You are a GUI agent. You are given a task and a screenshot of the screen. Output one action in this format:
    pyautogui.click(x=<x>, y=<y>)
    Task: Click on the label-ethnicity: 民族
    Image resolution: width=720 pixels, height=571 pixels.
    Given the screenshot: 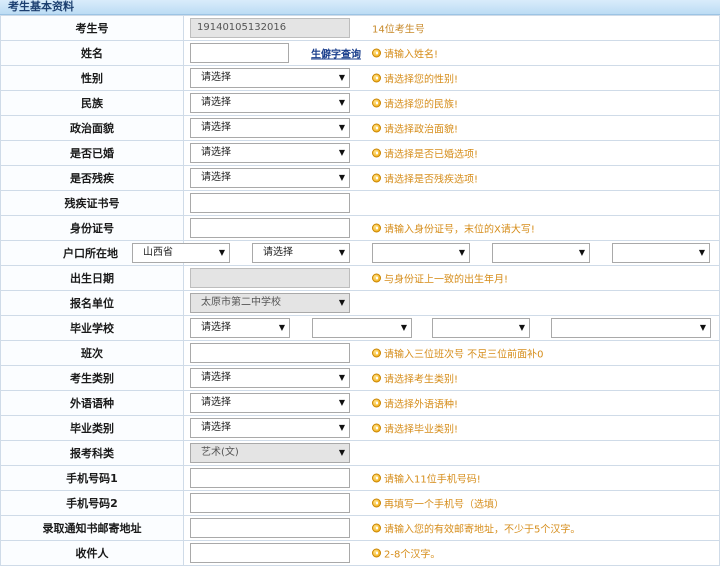 What is the action you would take?
    pyautogui.click(x=92, y=103)
    